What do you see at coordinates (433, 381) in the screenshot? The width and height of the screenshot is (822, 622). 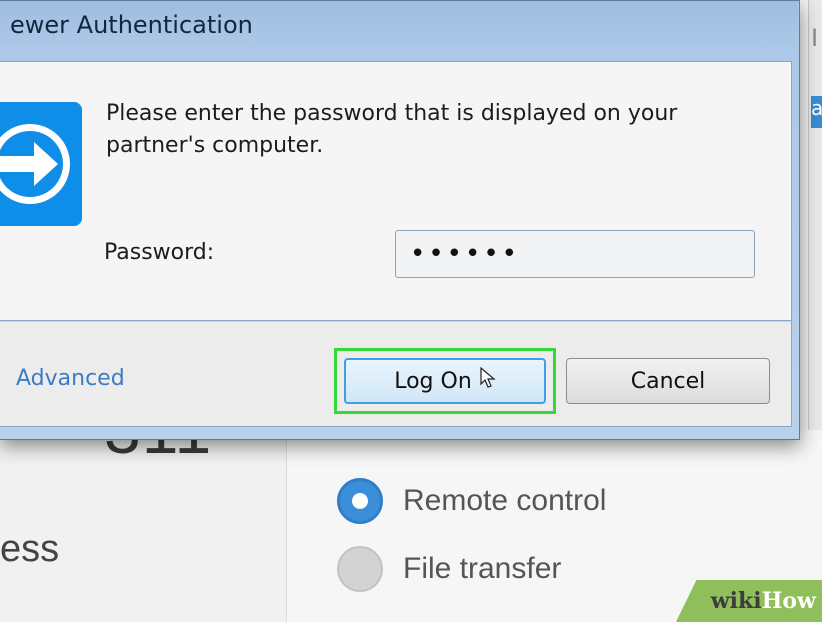 I see `logon-button-label: Log On` at bounding box center [433, 381].